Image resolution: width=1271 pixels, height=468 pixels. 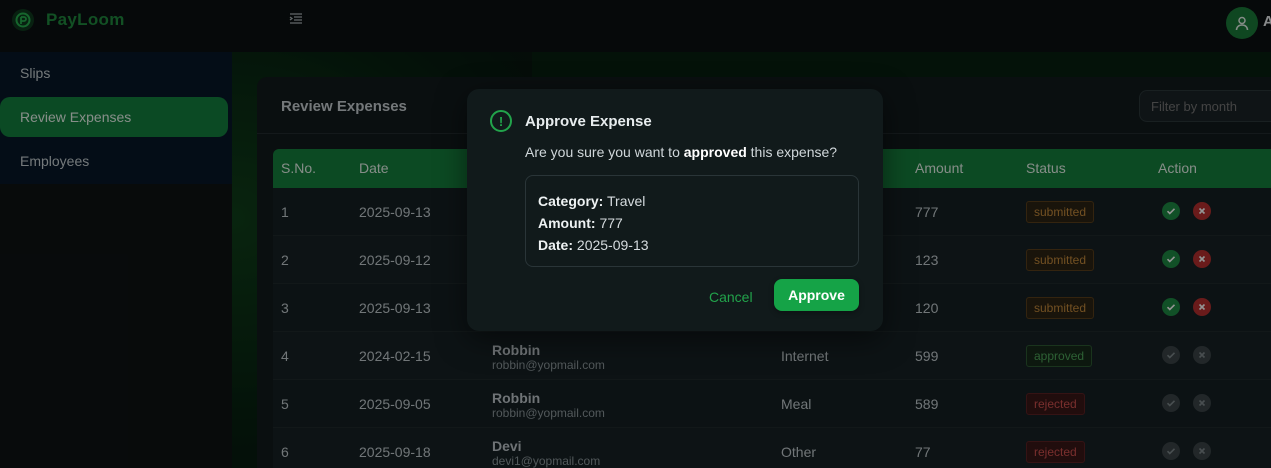 I want to click on cancel-button: Cancel, so click(x=731, y=297).